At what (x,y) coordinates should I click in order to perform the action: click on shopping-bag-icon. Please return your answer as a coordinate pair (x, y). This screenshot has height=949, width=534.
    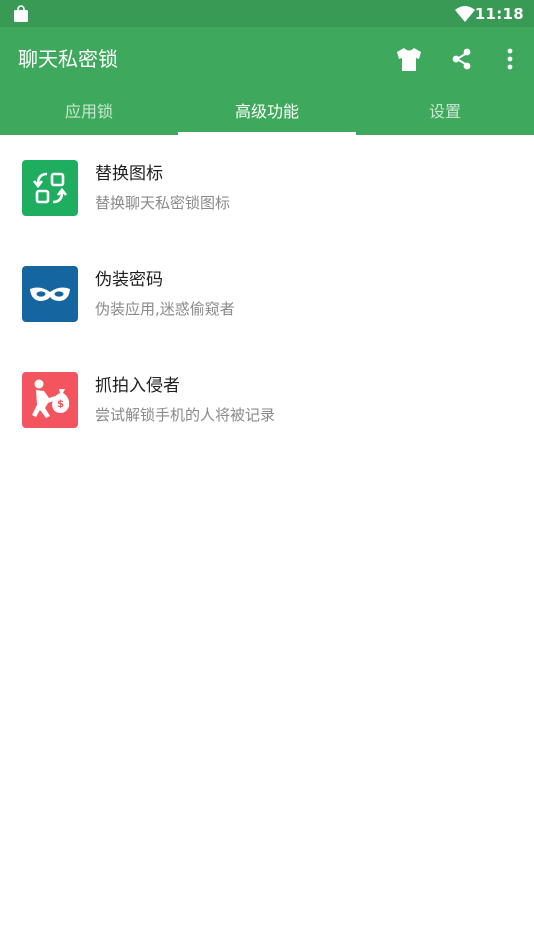
    Looking at the image, I should click on (21, 13).